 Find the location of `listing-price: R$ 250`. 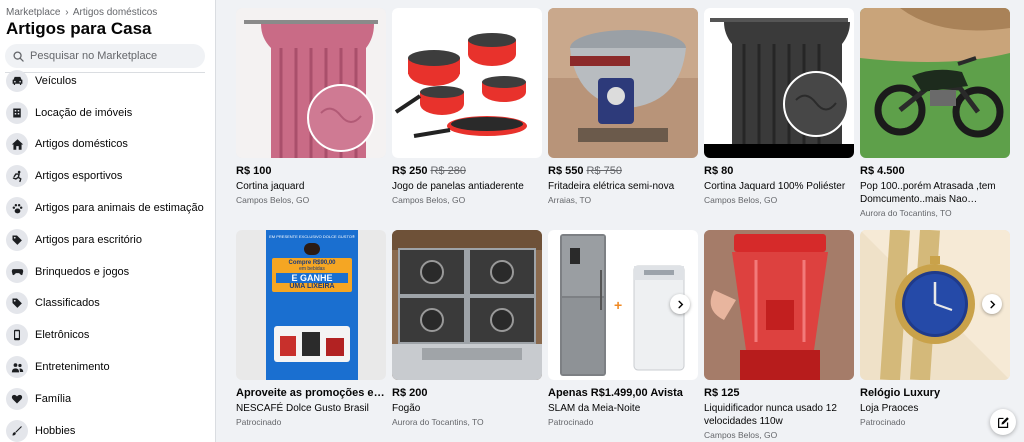

listing-price: R$ 250 is located at coordinates (410, 171).